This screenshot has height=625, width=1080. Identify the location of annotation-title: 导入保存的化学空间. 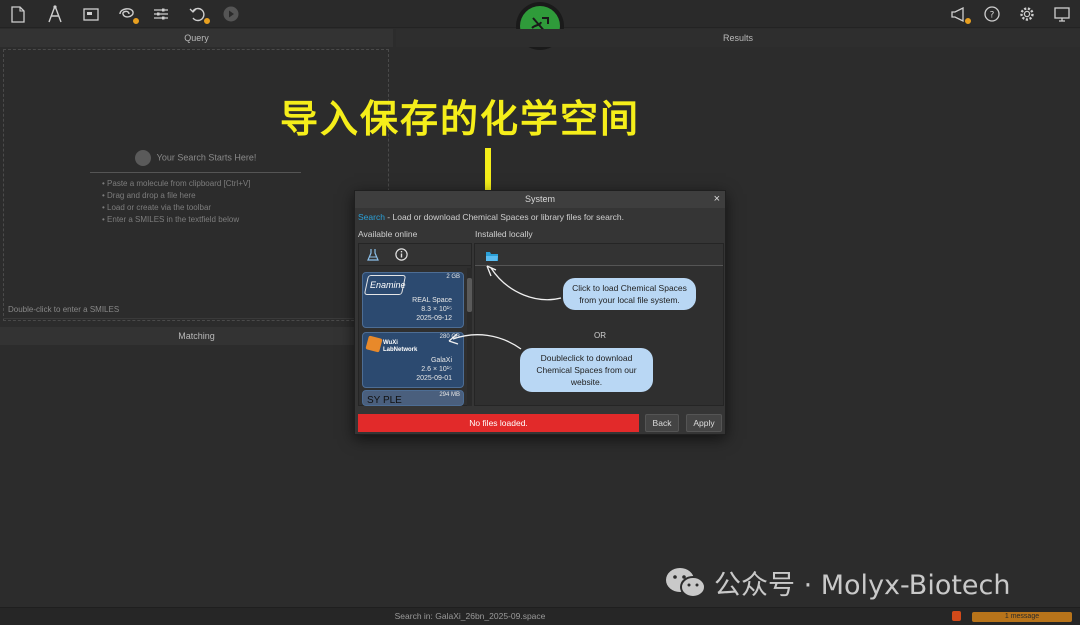
(460, 119).